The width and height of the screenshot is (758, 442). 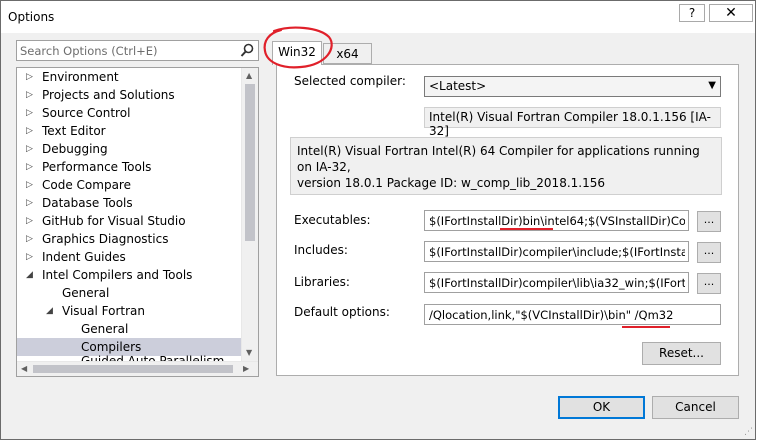 I want to click on tree-item-visual-fortran: ◢ Visual Fortran, so click(x=129, y=311).